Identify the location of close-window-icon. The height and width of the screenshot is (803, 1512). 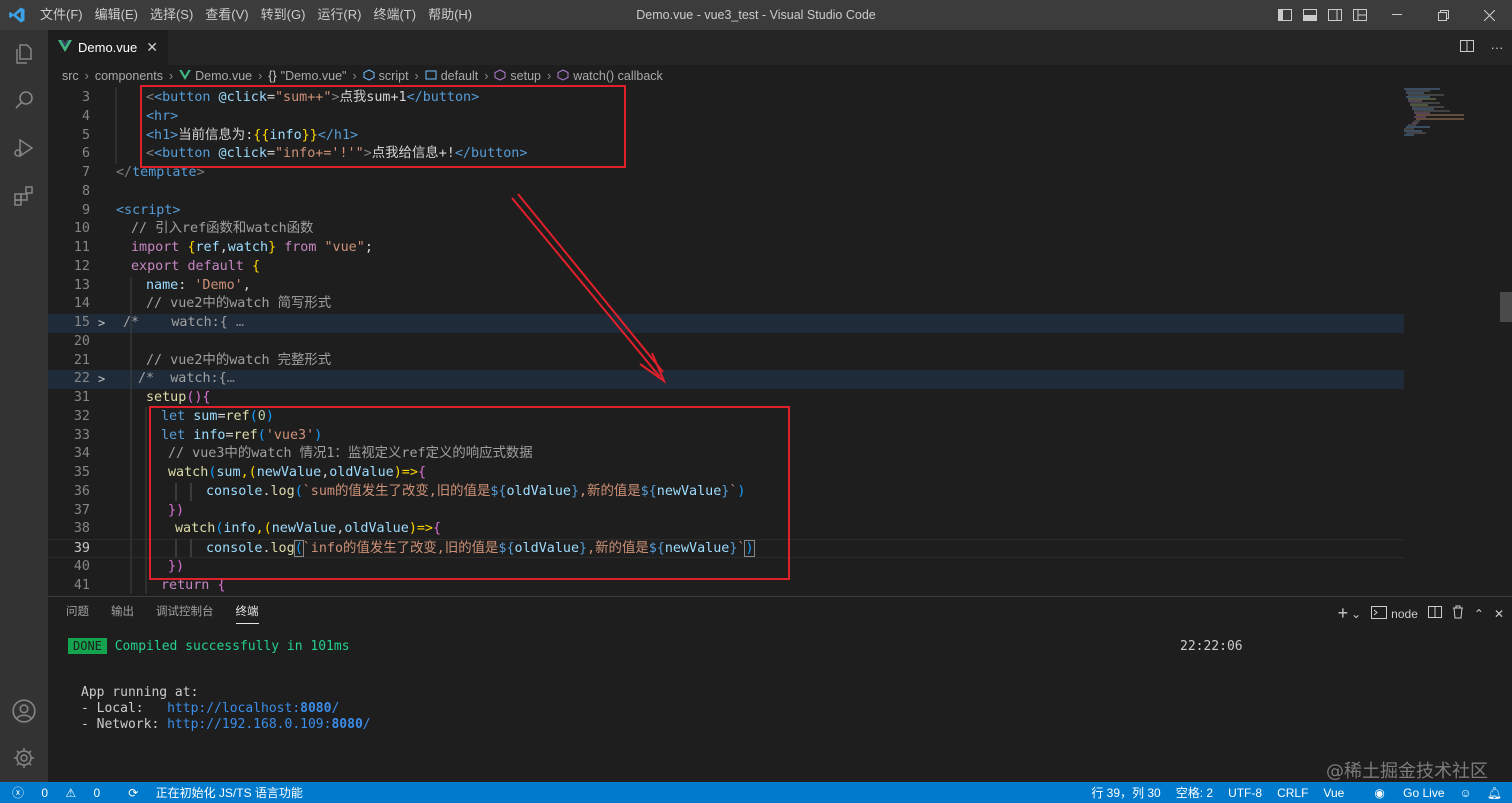
(1489, 15).